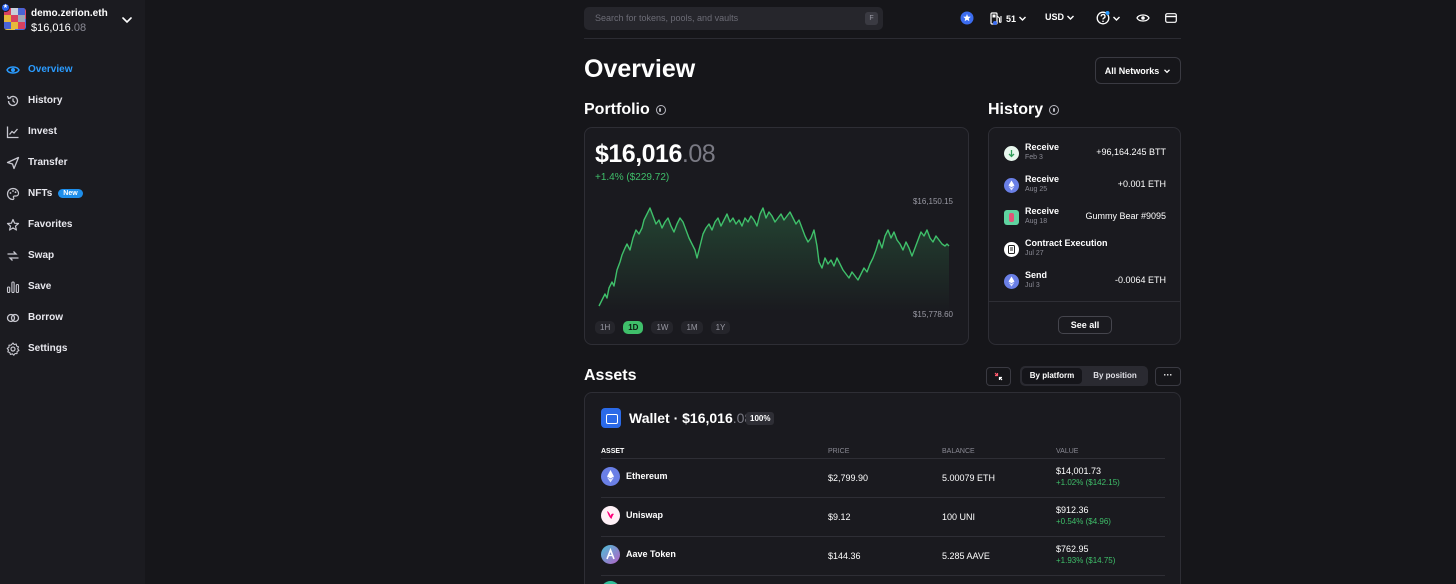 Image resolution: width=1456 pixels, height=584 pixels. I want to click on history-type: Receive, so click(1042, 211).